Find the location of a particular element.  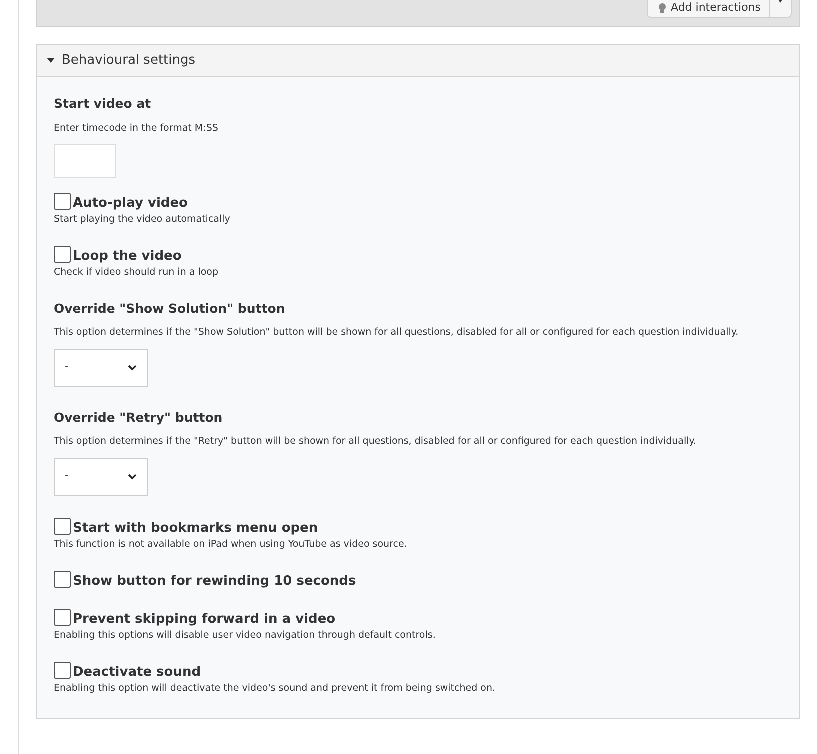

checkbox-label: Prevent skipping forward in a video is located at coordinates (204, 619).